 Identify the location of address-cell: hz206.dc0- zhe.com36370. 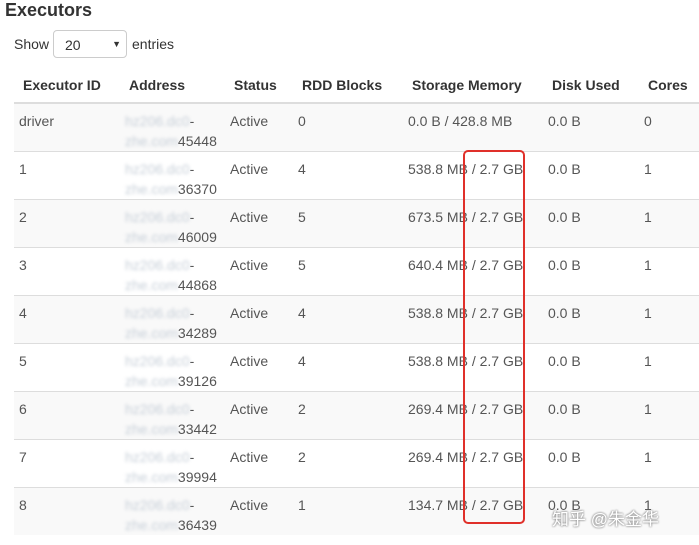
(172, 175).